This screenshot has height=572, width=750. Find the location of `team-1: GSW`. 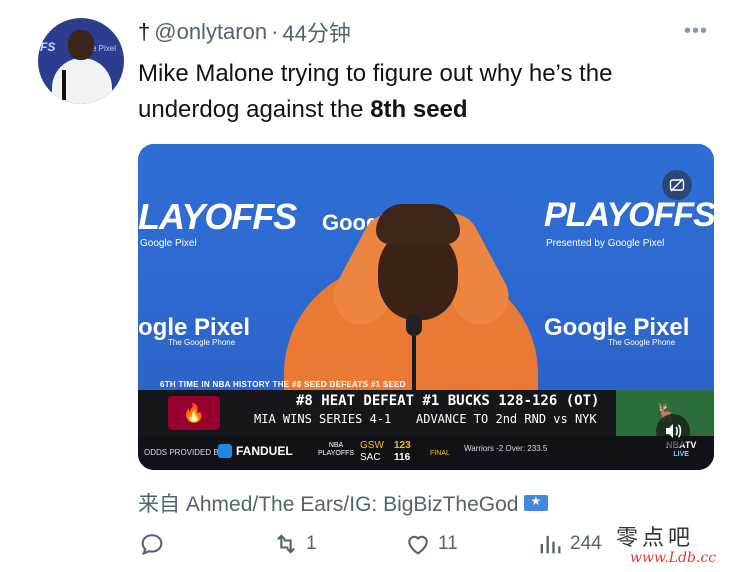

team-1: GSW is located at coordinates (372, 445).